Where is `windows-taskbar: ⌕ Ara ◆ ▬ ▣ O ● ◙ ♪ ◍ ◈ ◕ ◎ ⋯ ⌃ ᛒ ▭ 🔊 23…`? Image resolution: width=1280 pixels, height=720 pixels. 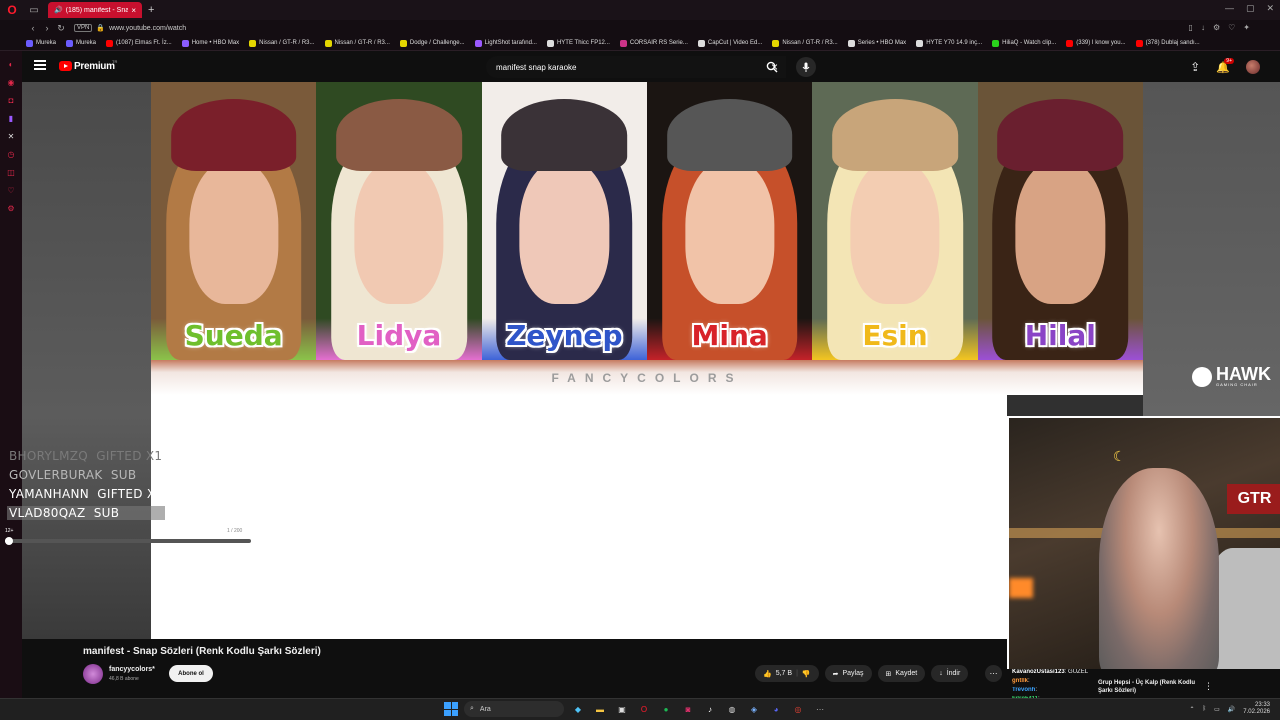
windows-taskbar: ⌕ Ara ◆ ▬ ▣ O ● ◙ ♪ ◍ ◈ ◕ ◎ ⋯ ⌃ ᛒ ▭ 🔊 23… is located at coordinates (640, 709).